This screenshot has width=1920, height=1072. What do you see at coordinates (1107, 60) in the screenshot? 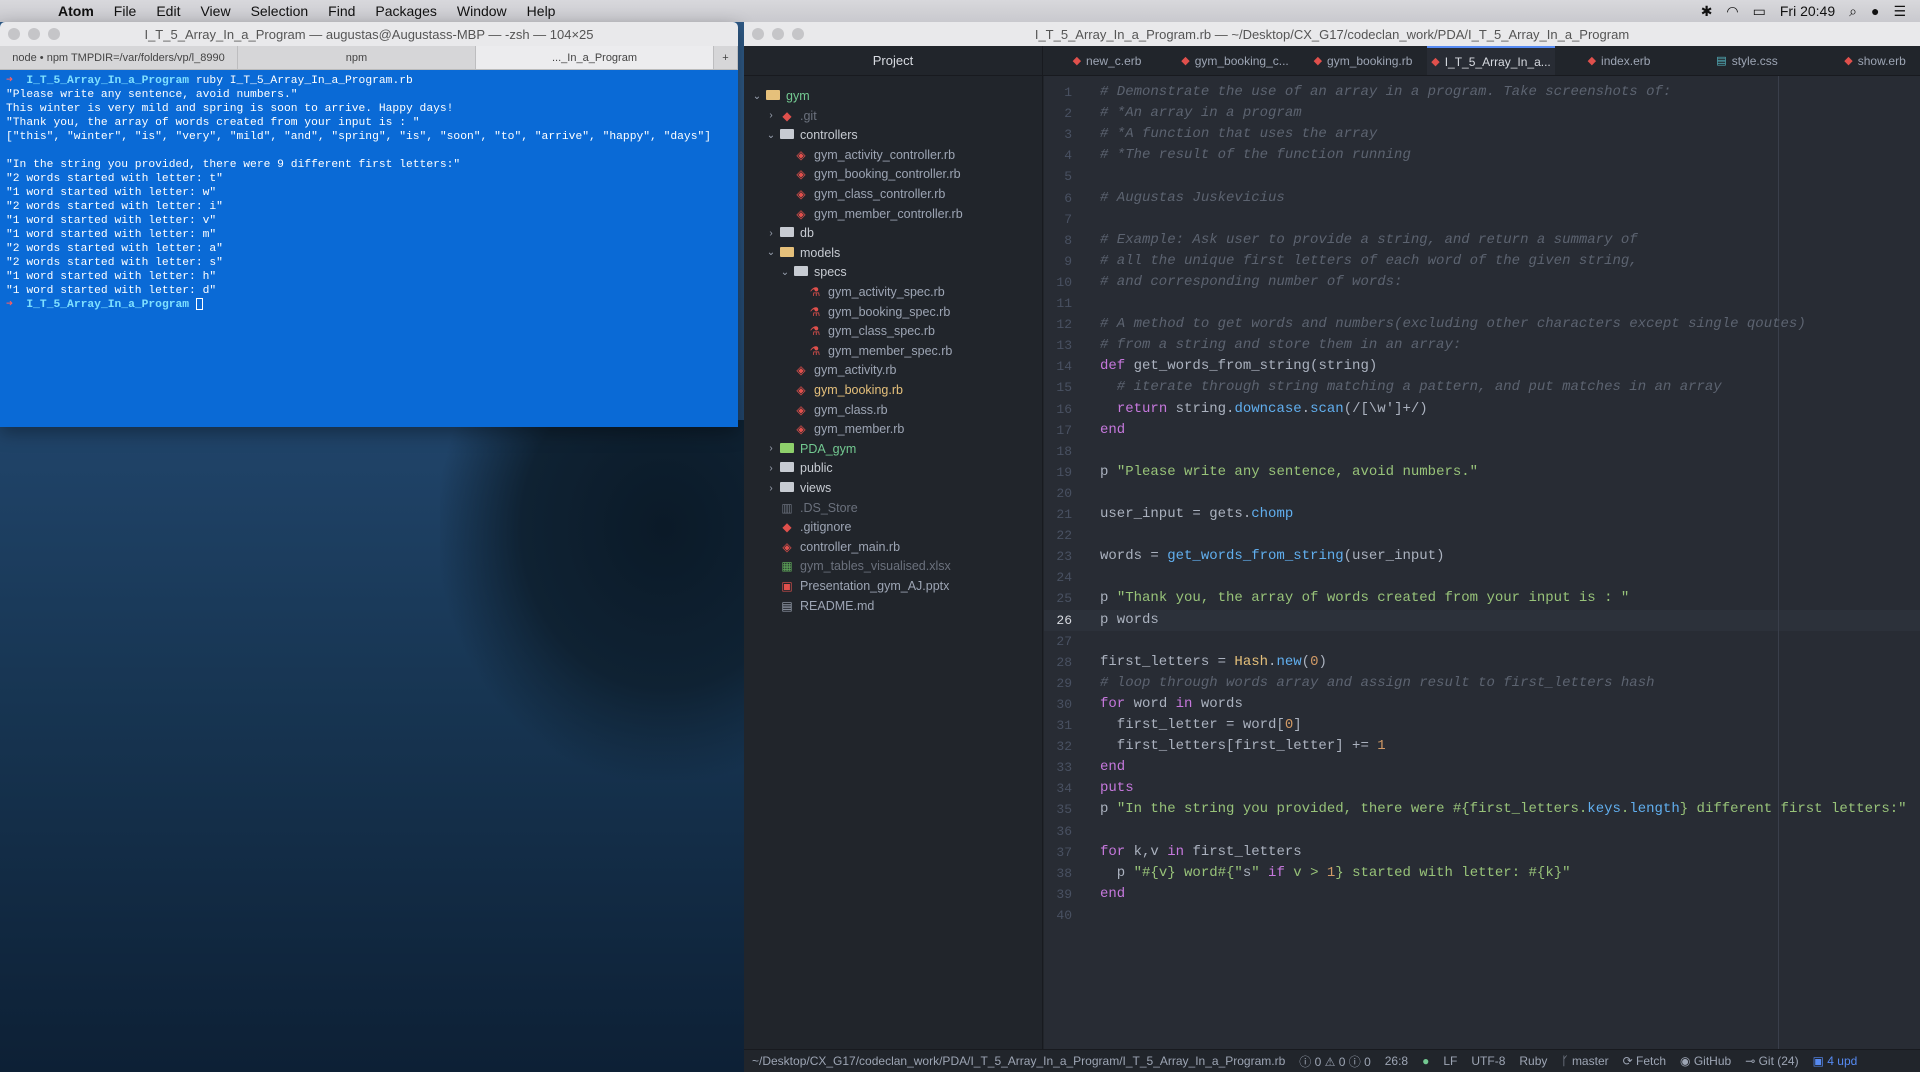
I see `editor-tab: ◆ new_c.erb` at bounding box center [1107, 60].